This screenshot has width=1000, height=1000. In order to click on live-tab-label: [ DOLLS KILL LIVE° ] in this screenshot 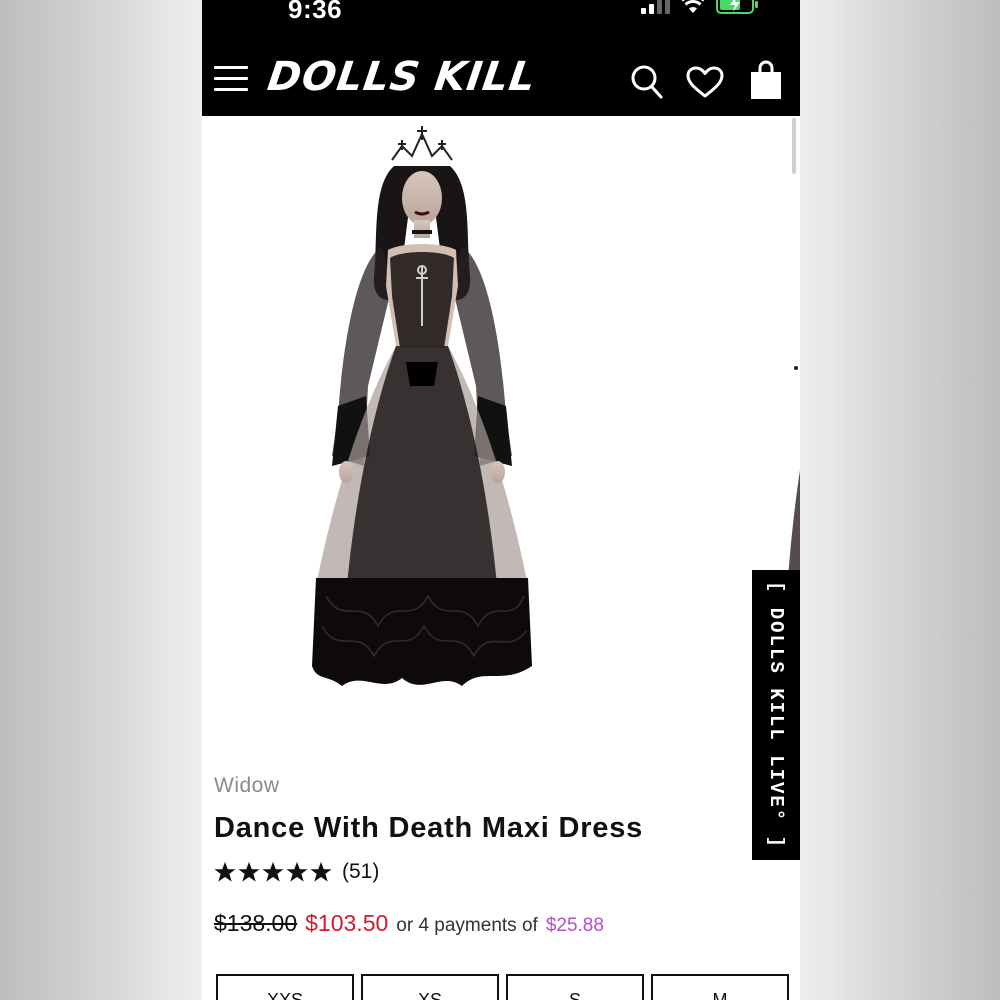, I will do `click(776, 715)`.